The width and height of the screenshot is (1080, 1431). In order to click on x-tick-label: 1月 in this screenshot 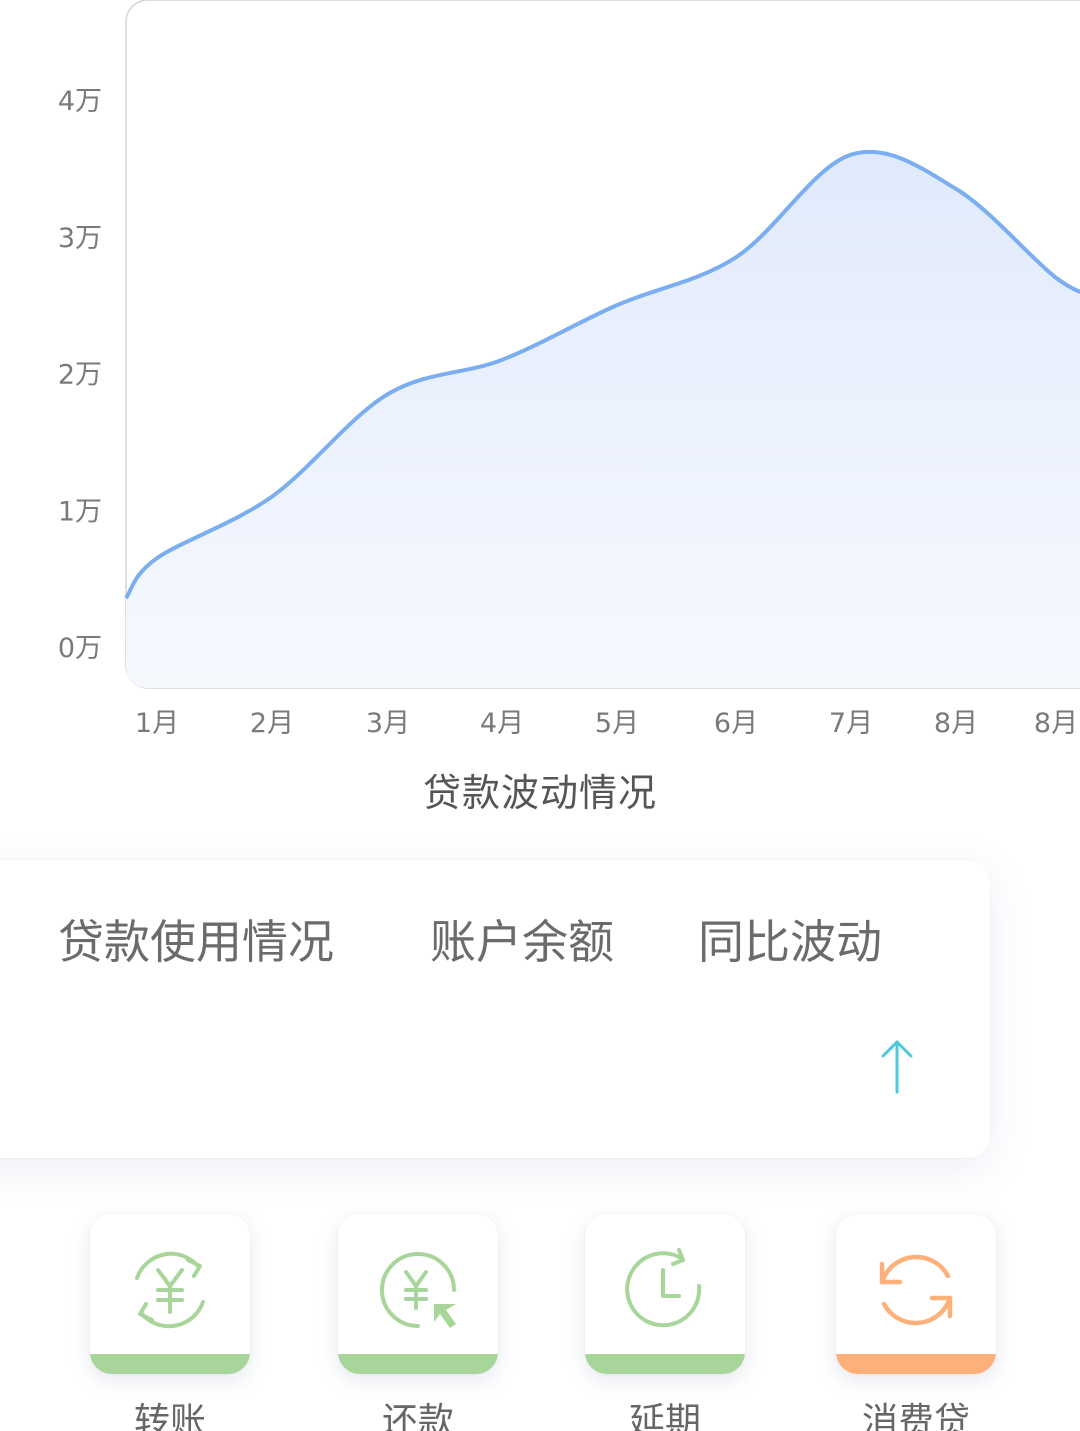, I will do `click(157, 723)`.